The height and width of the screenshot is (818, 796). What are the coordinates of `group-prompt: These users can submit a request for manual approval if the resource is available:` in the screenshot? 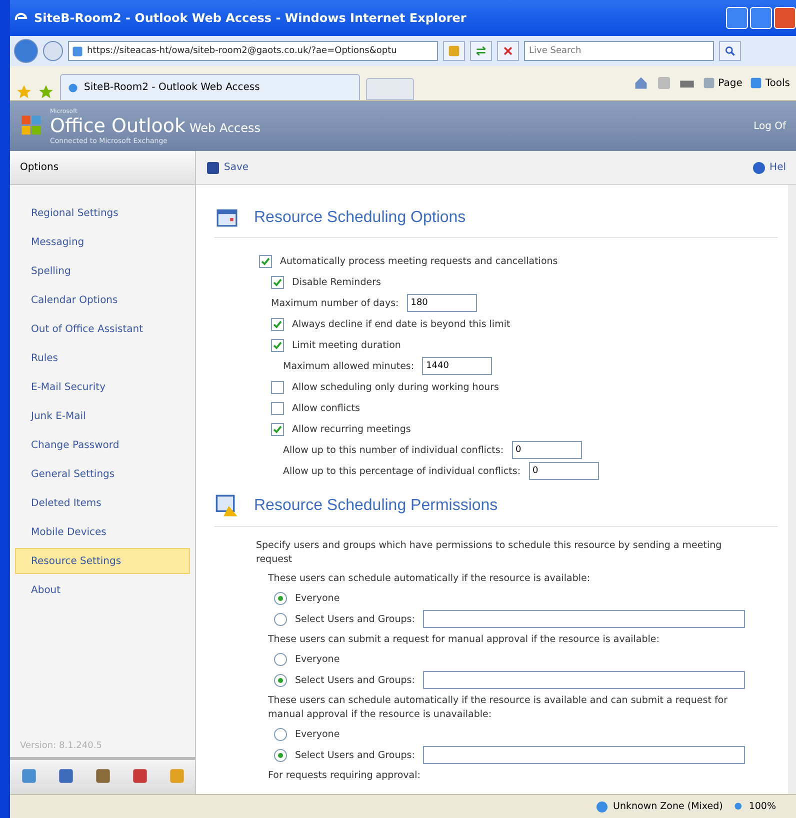 It's located at (464, 640).